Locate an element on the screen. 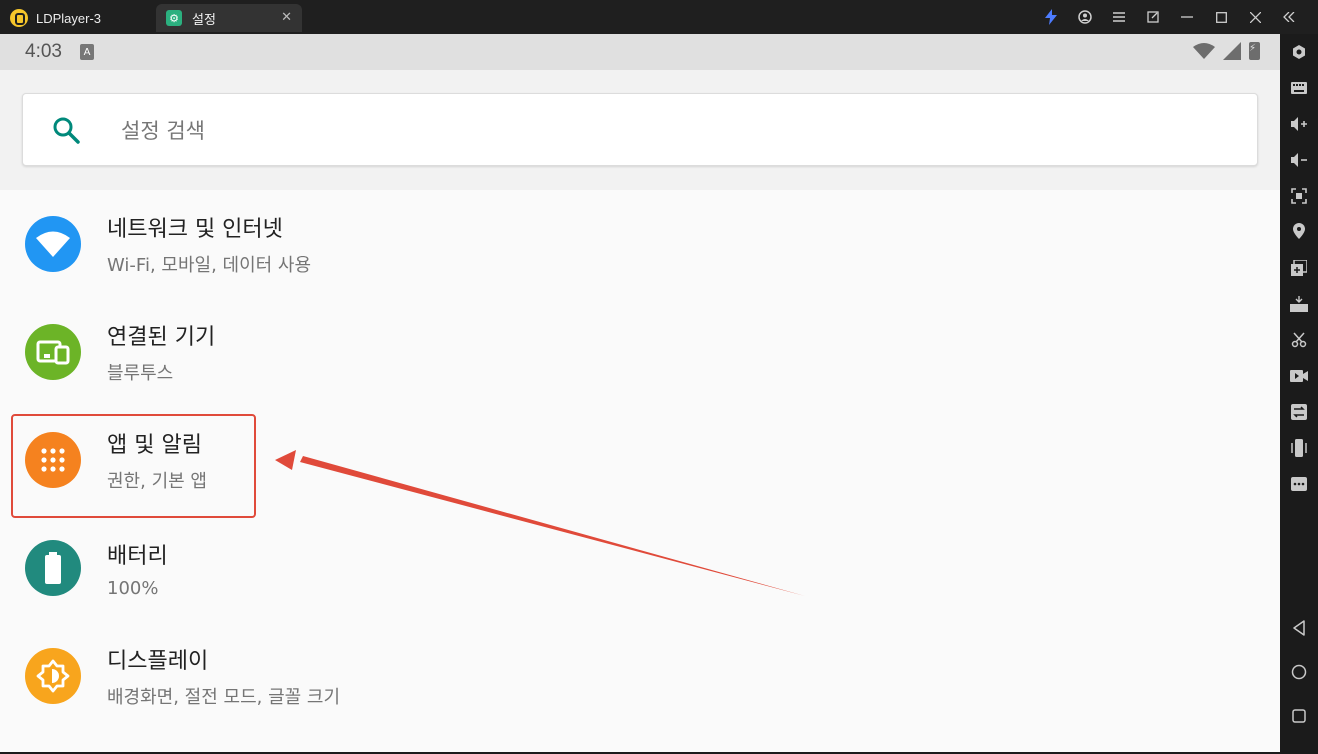  close-icon is located at coordinates (1255, 17).